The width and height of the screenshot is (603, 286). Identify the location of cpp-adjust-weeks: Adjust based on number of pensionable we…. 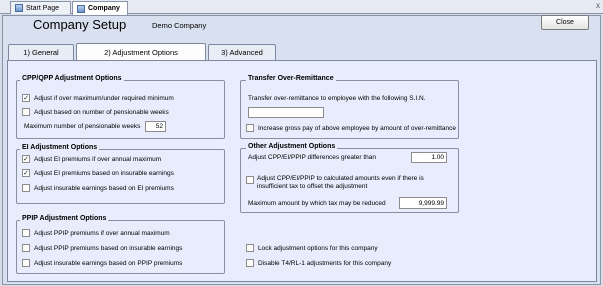
(95, 112).